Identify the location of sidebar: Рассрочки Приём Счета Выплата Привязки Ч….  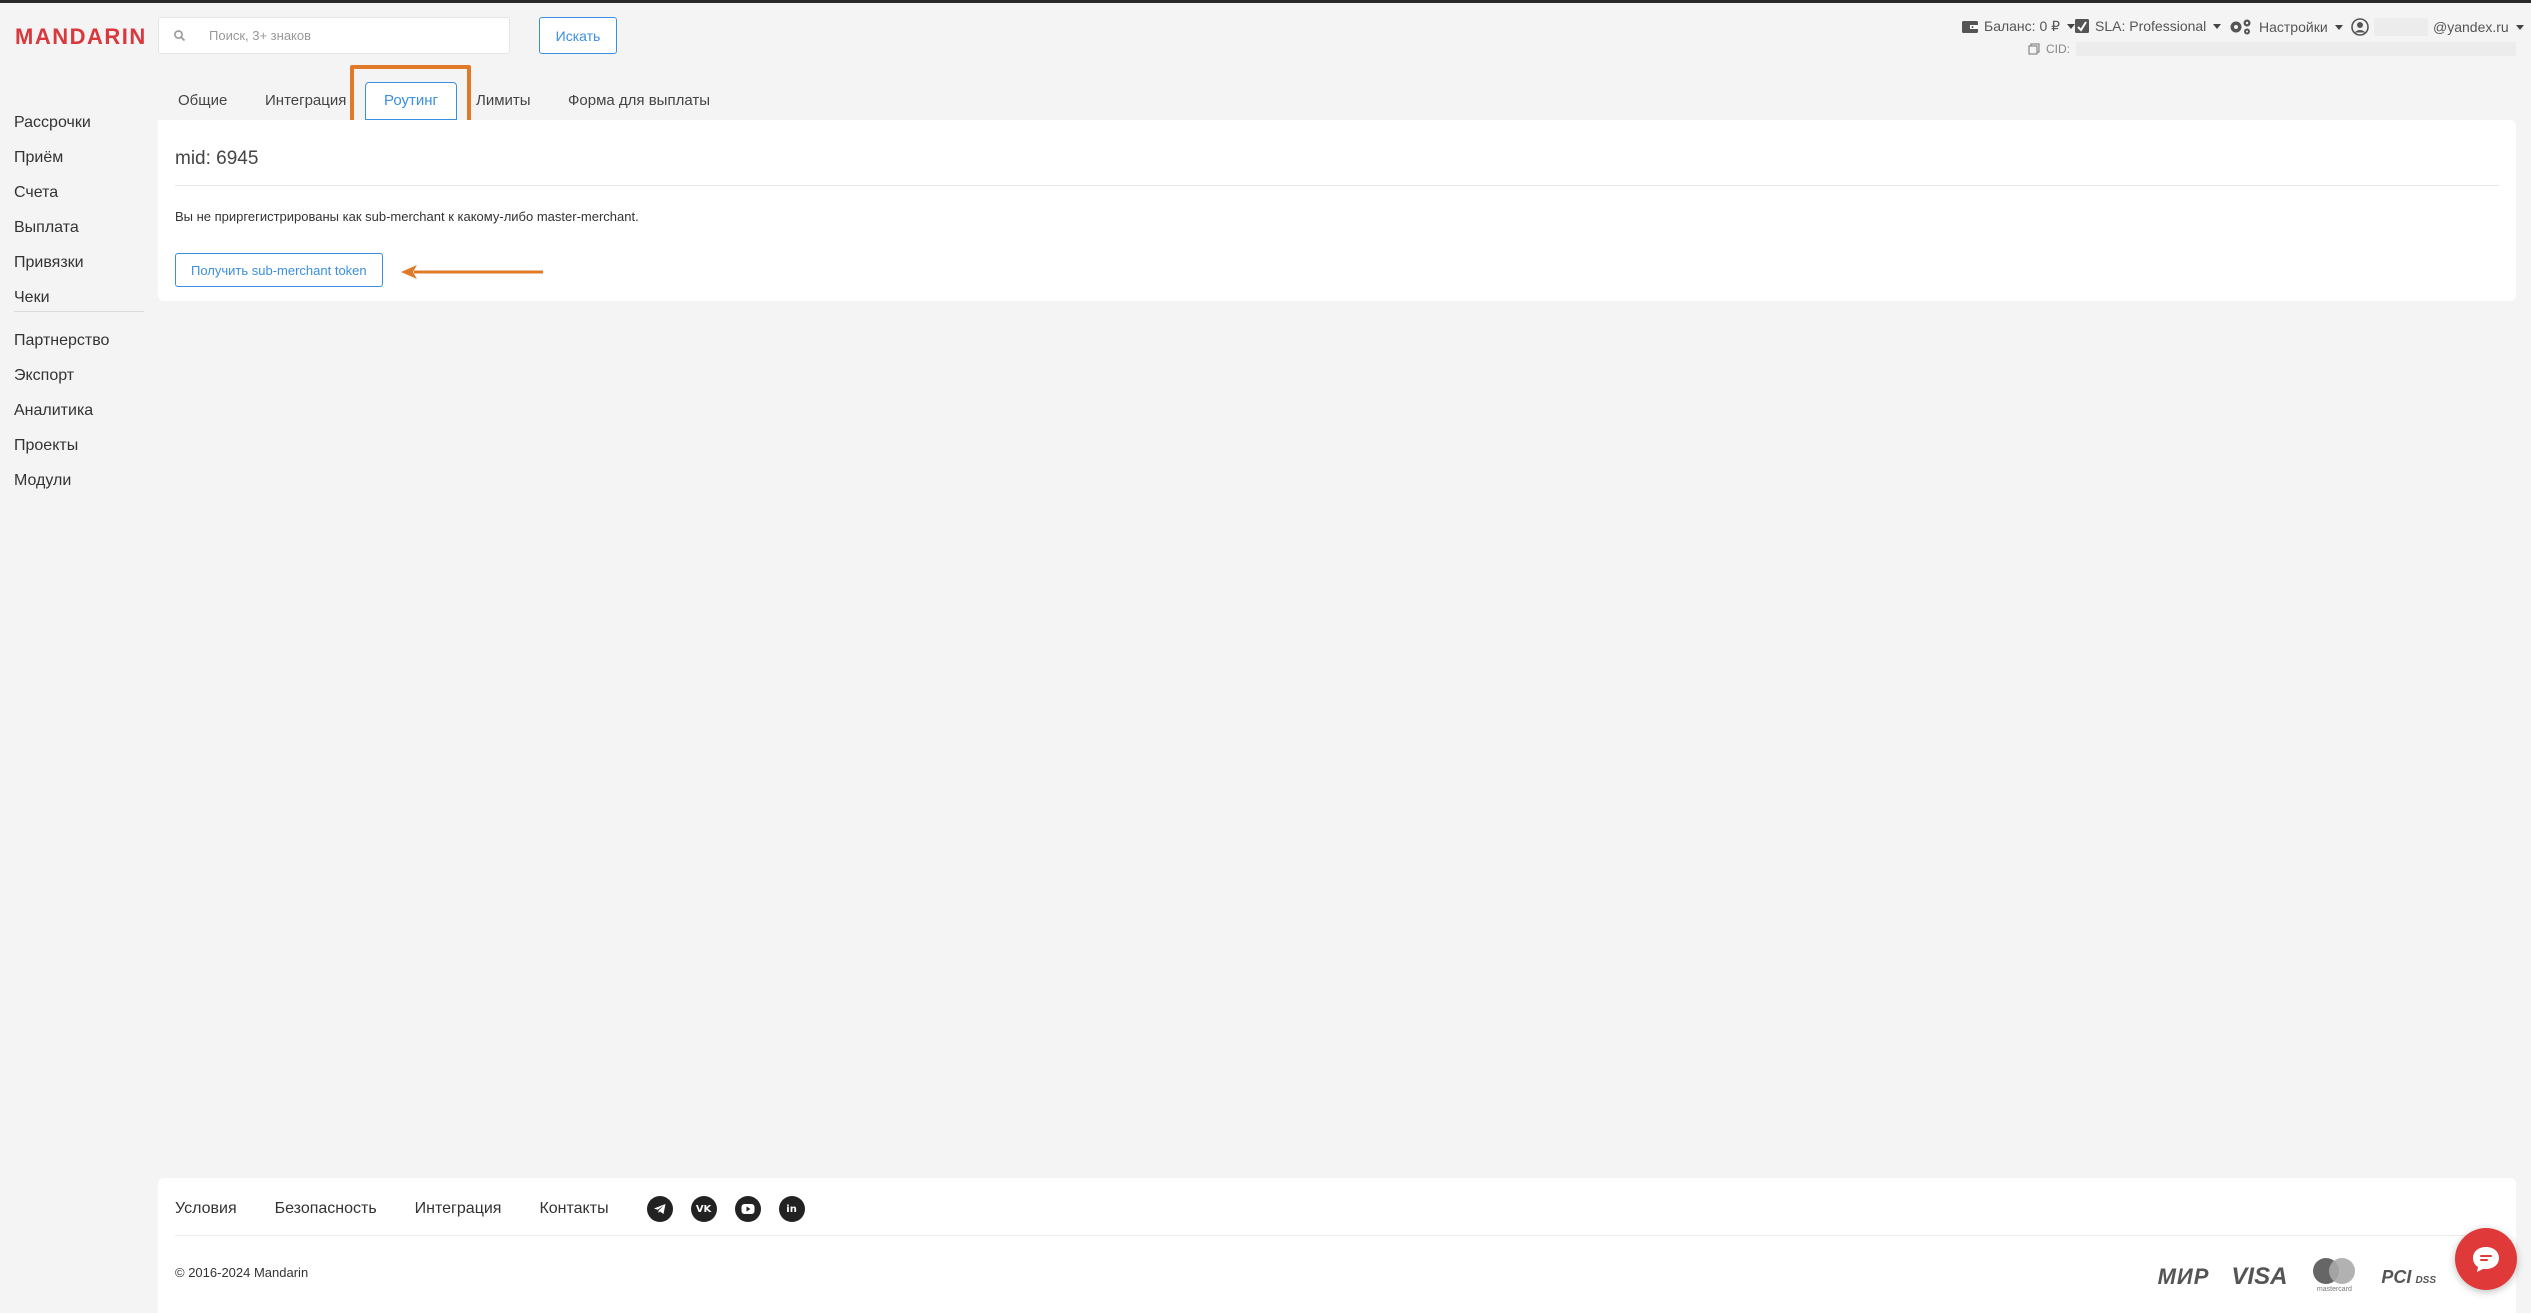
(79, 308).